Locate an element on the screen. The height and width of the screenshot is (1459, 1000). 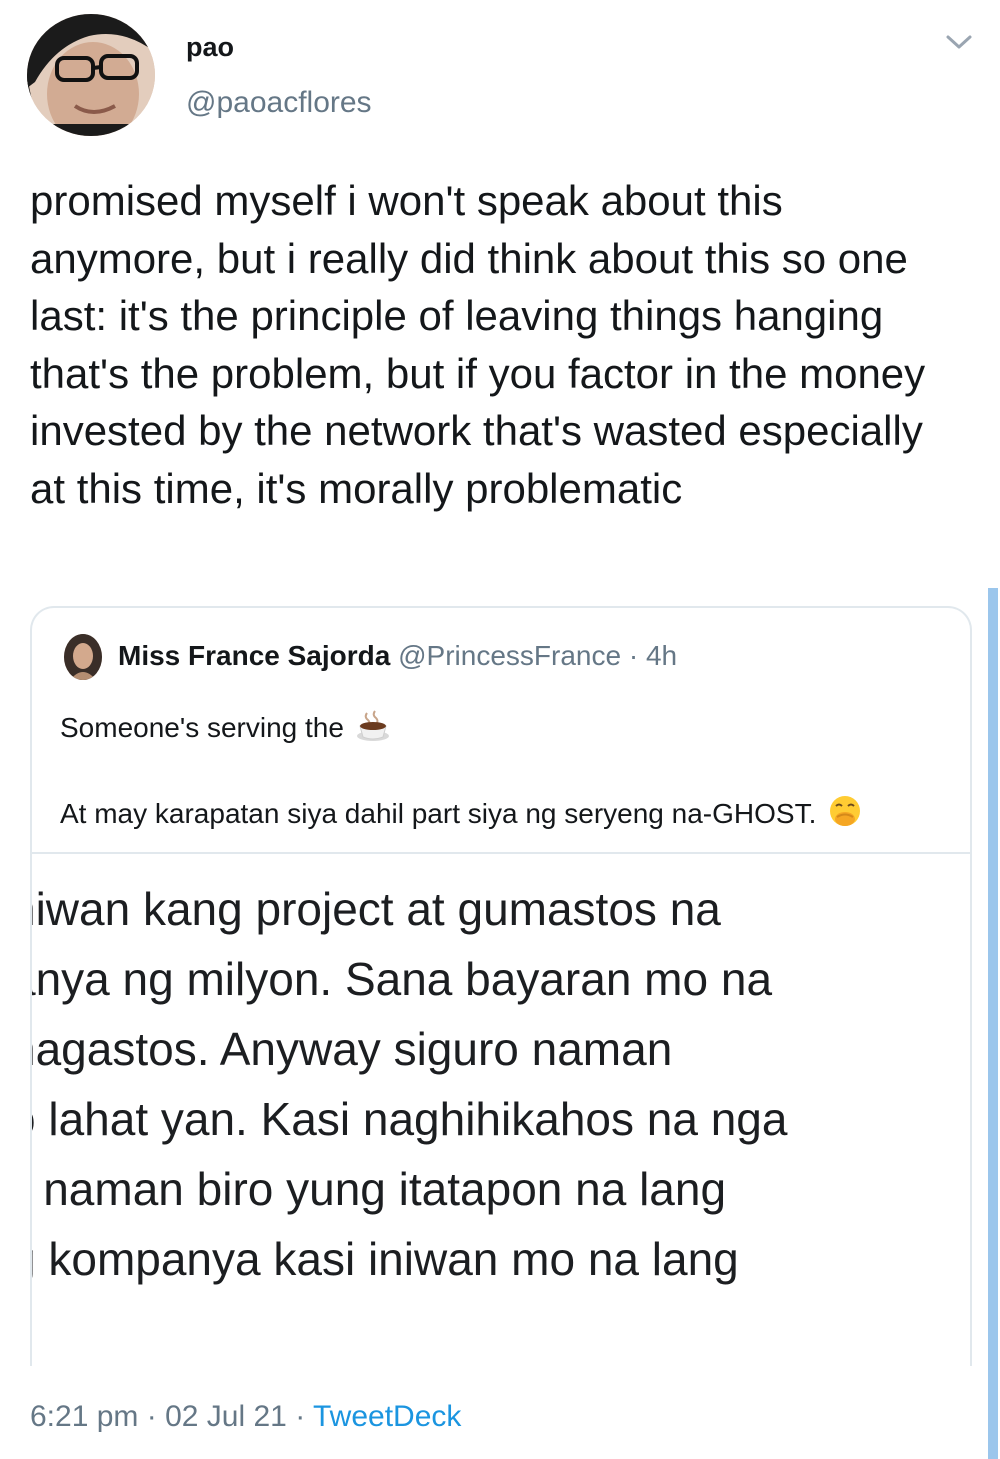
media-text-line: niwan kang project at gumastos na is located at coordinates (376, 909).